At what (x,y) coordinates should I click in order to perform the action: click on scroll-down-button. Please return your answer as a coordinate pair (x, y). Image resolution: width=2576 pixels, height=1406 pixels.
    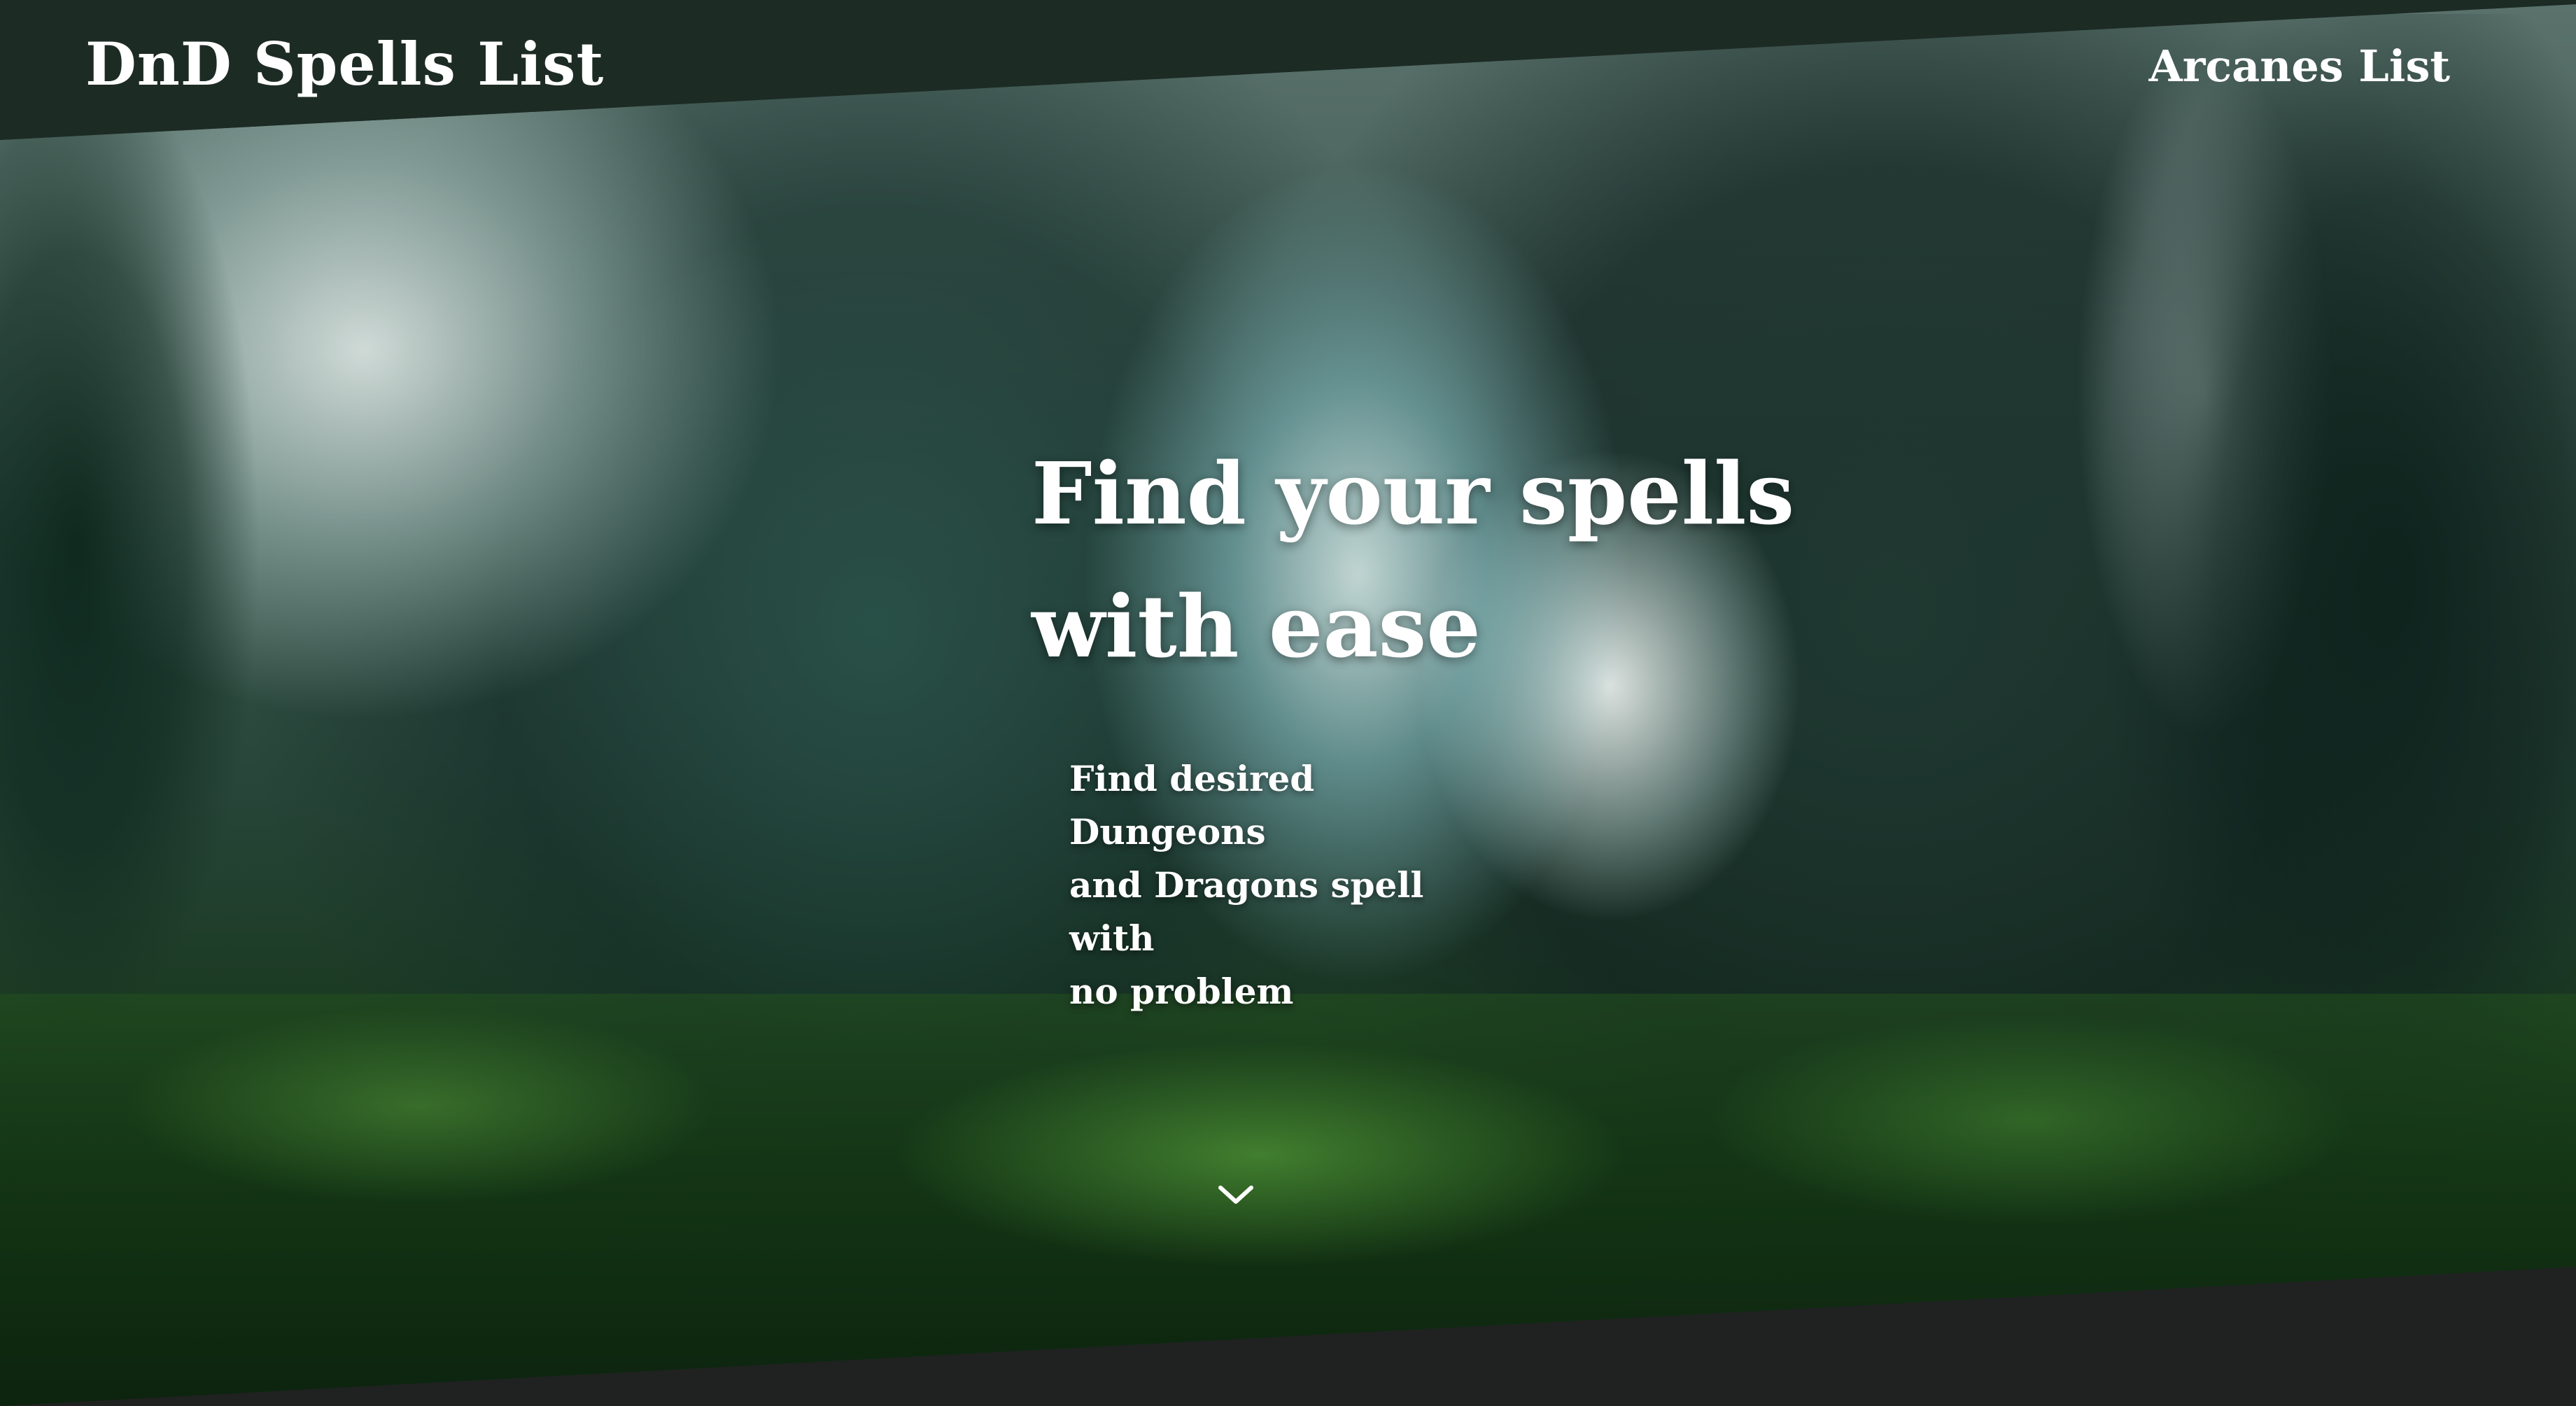
    Looking at the image, I should click on (1235, 1195).